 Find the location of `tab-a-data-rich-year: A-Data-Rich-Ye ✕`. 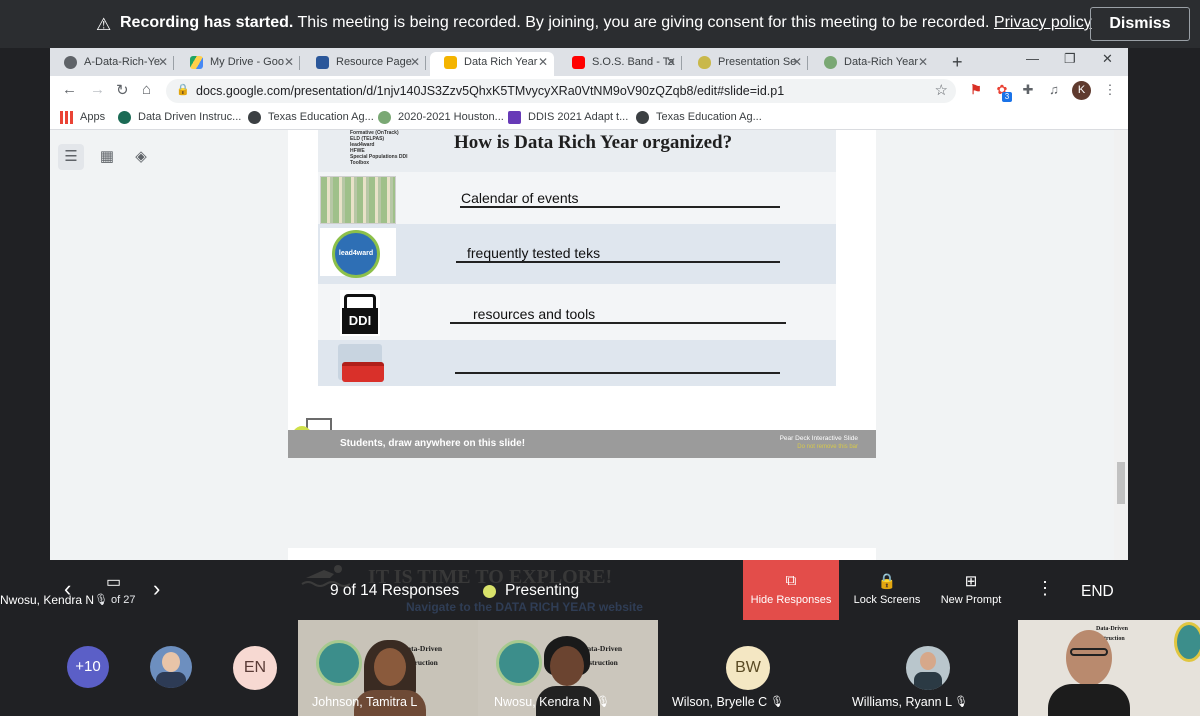

tab-a-data-rich-year: A-Data-Rich-Ye ✕ is located at coordinates (112, 64).